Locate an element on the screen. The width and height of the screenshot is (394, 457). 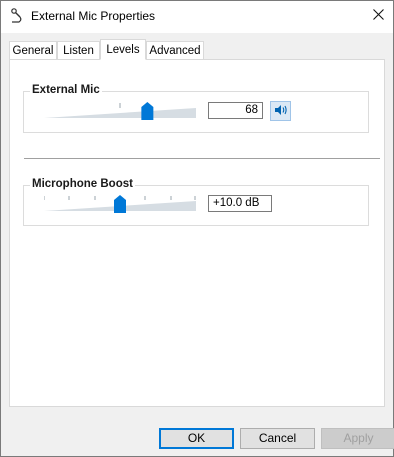
microphone-icon is located at coordinates (17, 16).